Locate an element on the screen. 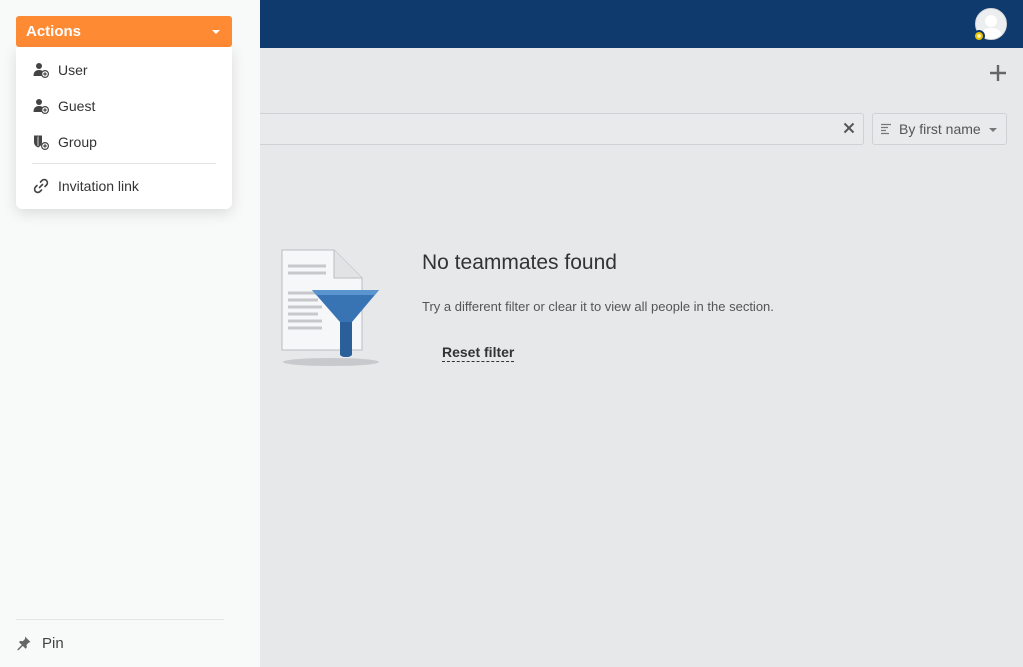 The height and width of the screenshot is (667, 1023). sort-label: By first name is located at coordinates (940, 129).